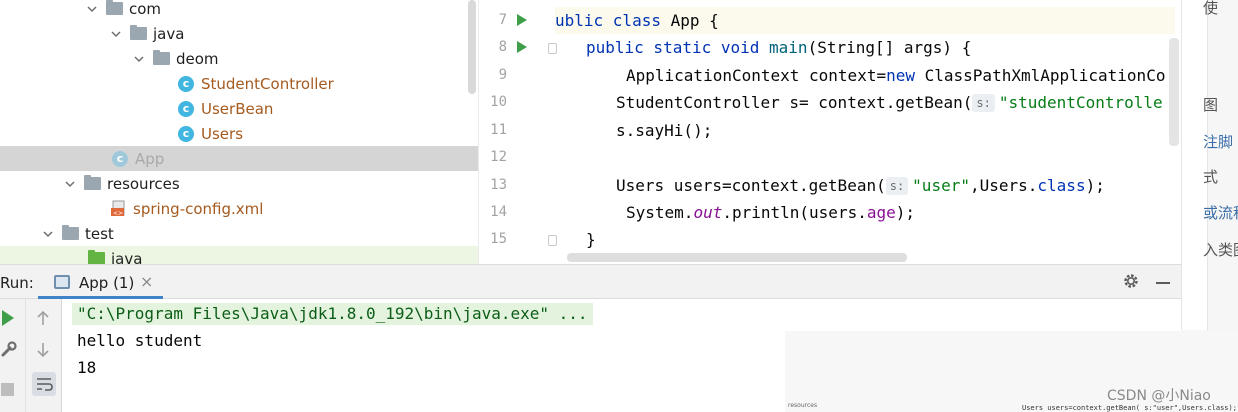 The height and width of the screenshot is (412, 1238). I want to click on minimize-icon, so click(1163, 283).